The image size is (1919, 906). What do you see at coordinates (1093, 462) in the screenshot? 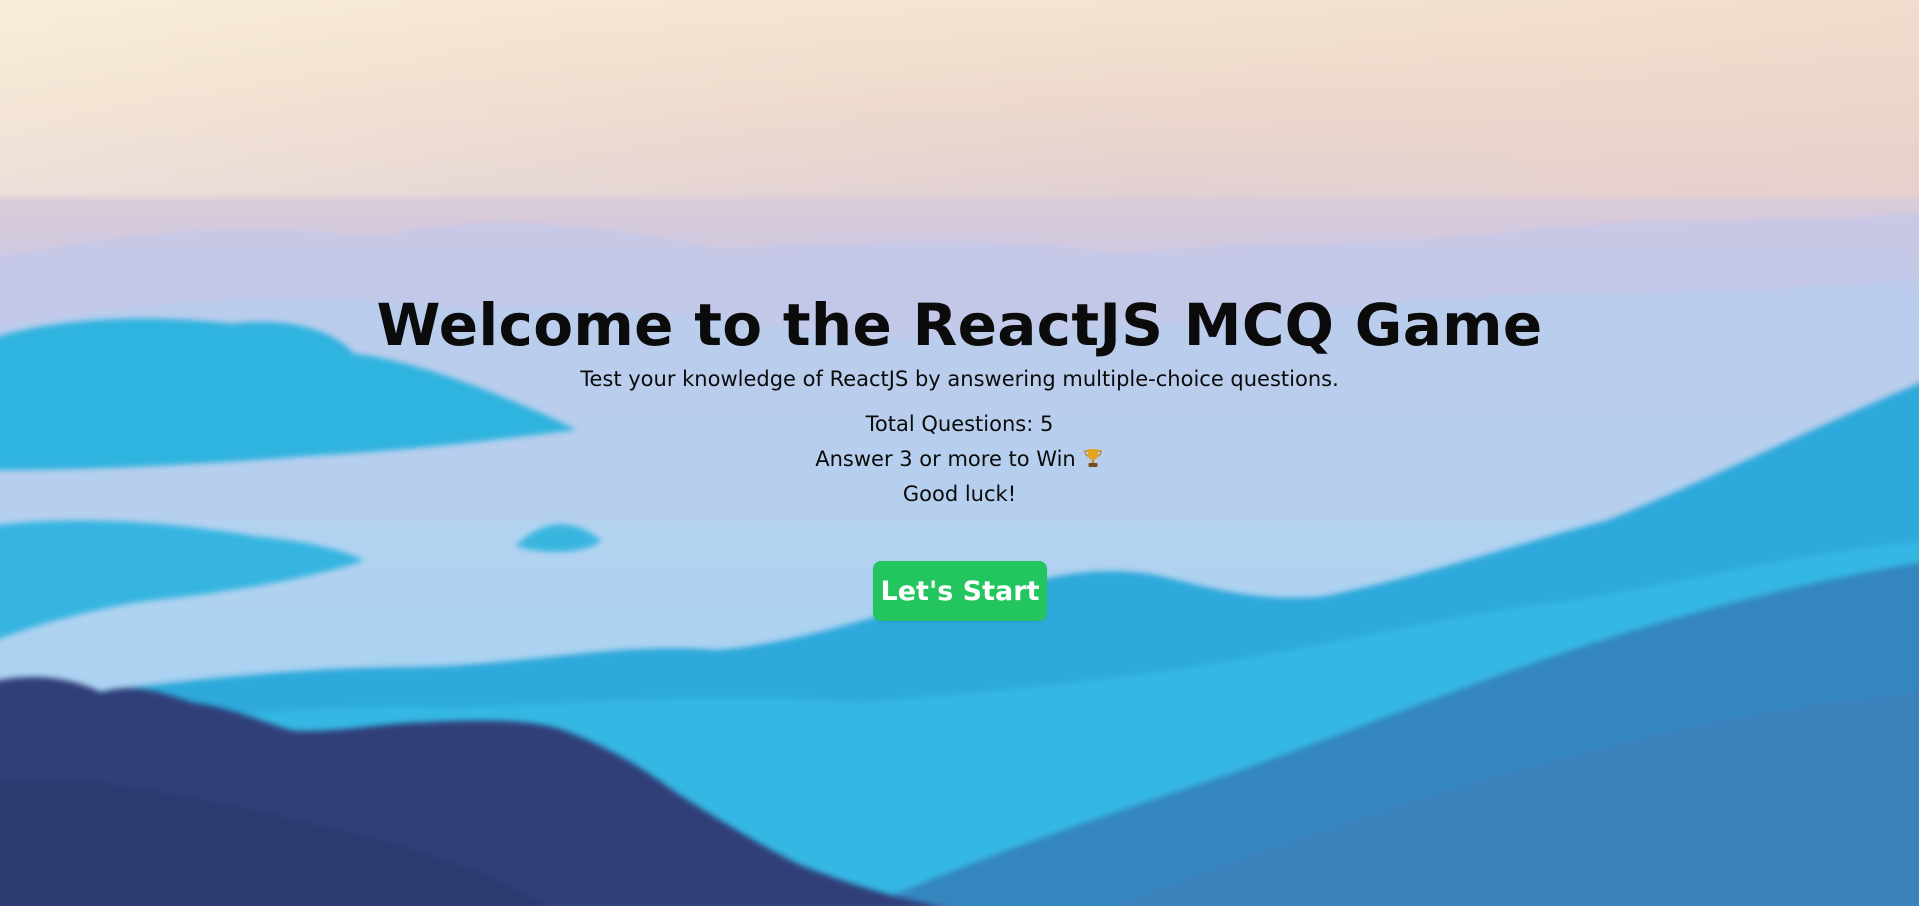
I see `trophy-icon` at bounding box center [1093, 462].